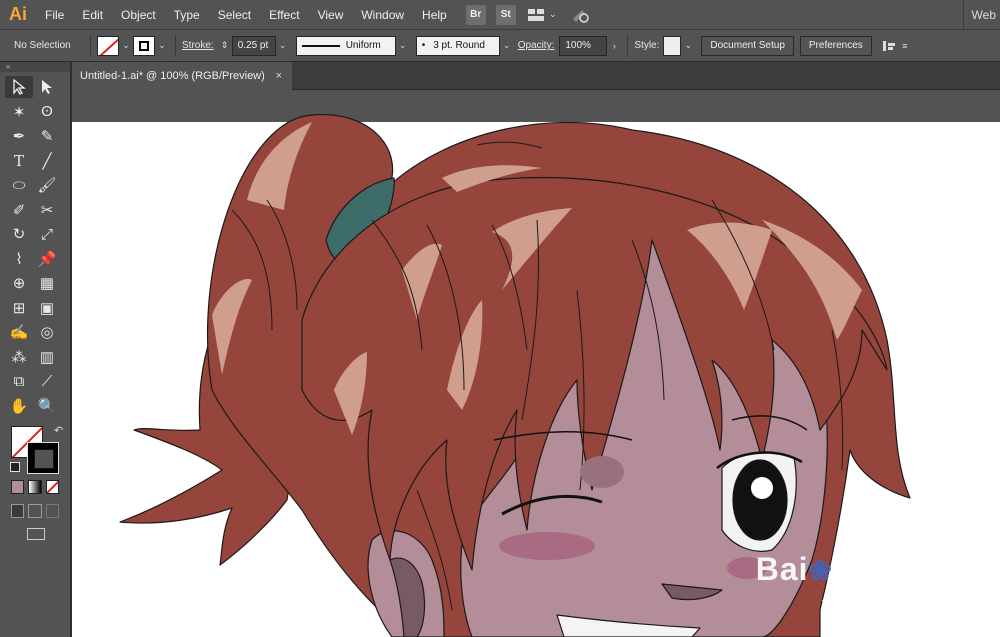 This screenshot has width=1000, height=637. I want to click on default-fill-stroke-icon, so click(15, 467).